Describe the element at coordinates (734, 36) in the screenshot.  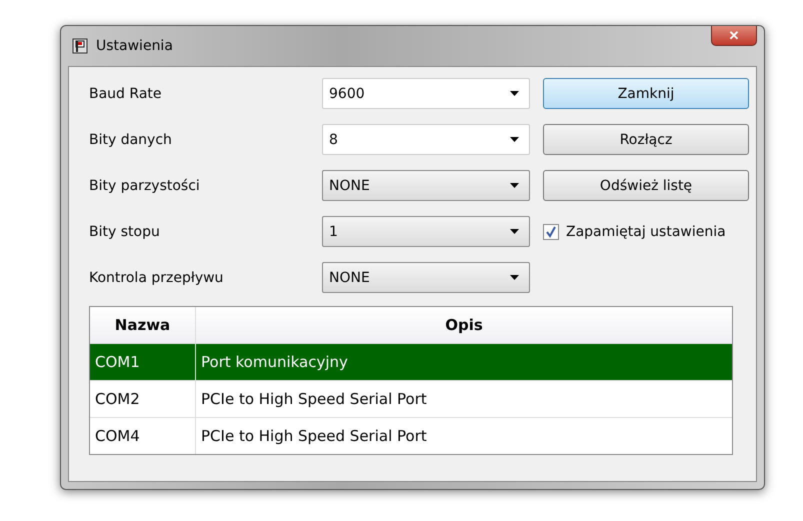
I see `close-button: ✕` at that location.